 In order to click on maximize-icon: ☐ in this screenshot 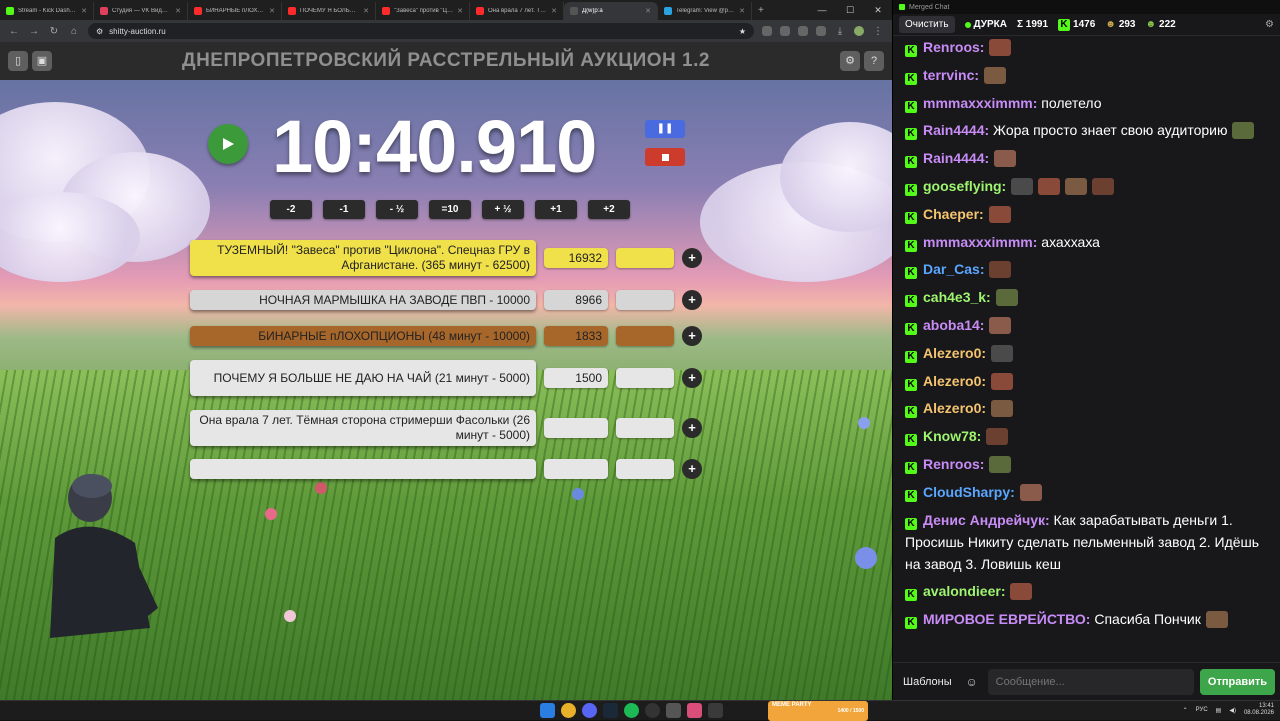, I will do `click(850, 10)`.